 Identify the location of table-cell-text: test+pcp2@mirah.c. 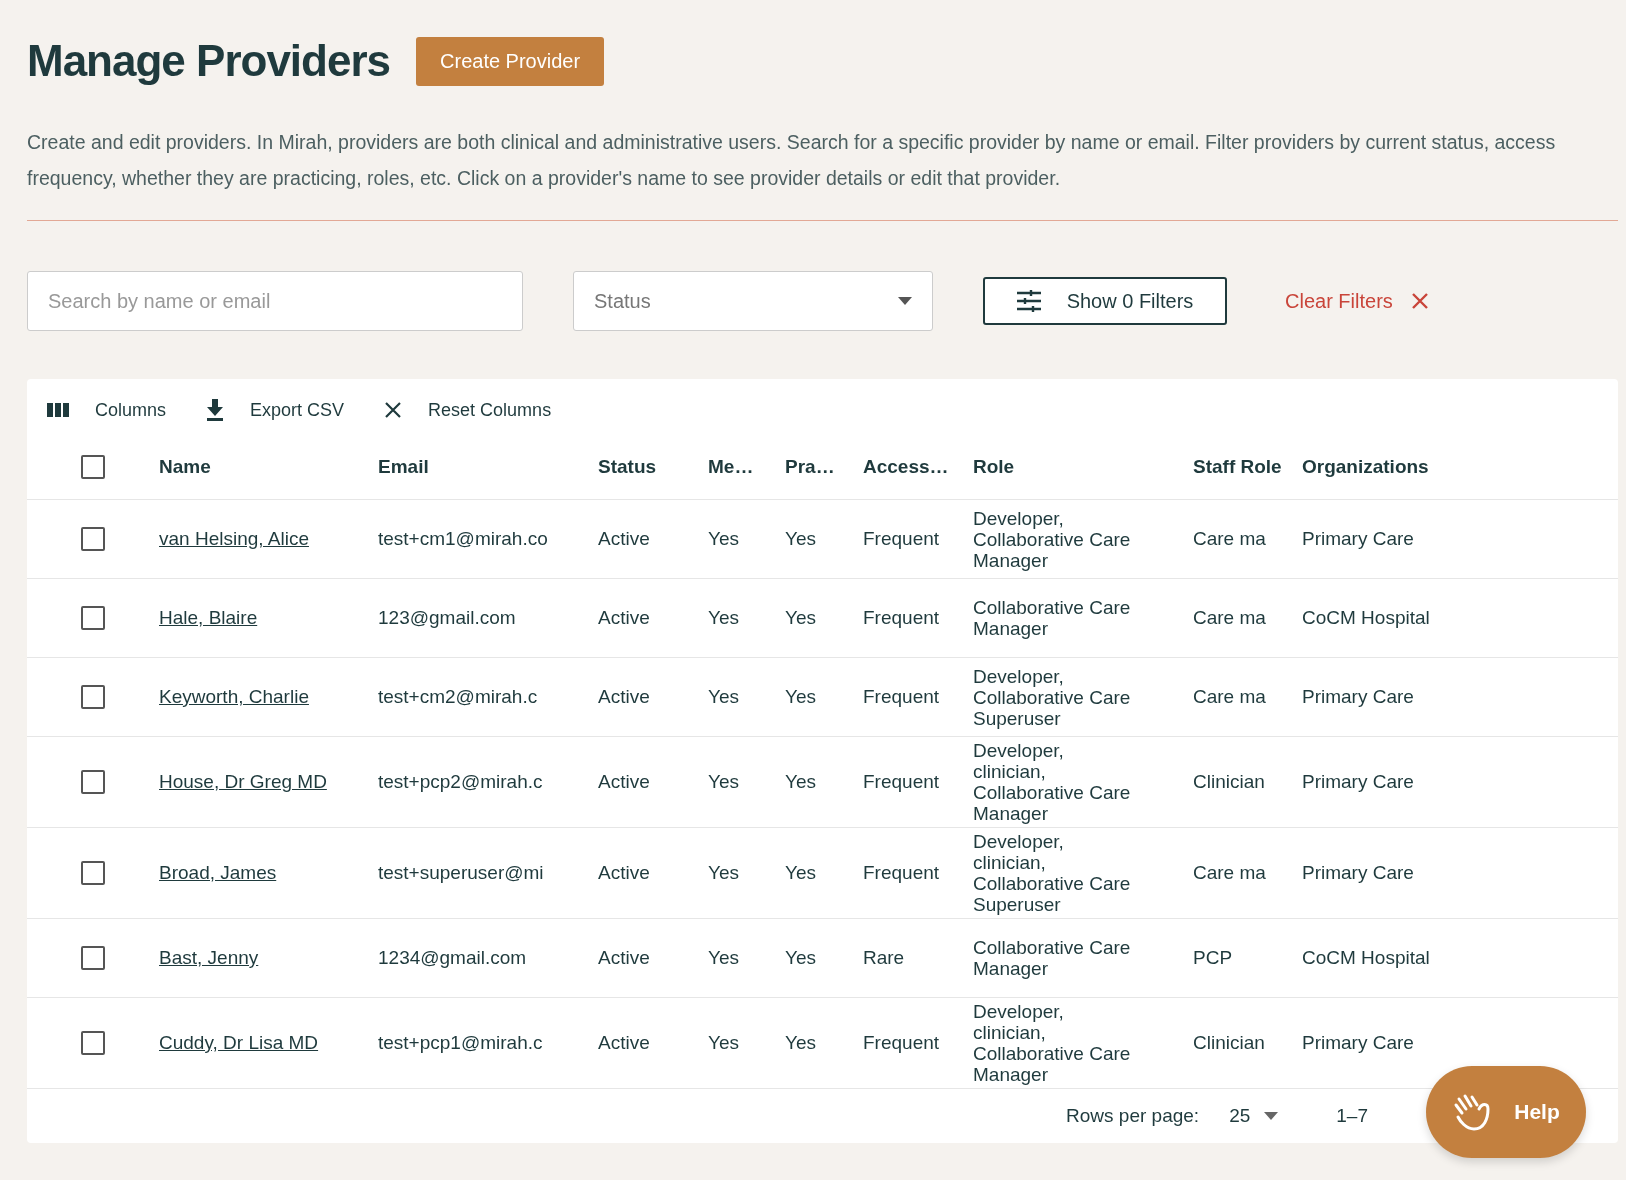
(461, 782).